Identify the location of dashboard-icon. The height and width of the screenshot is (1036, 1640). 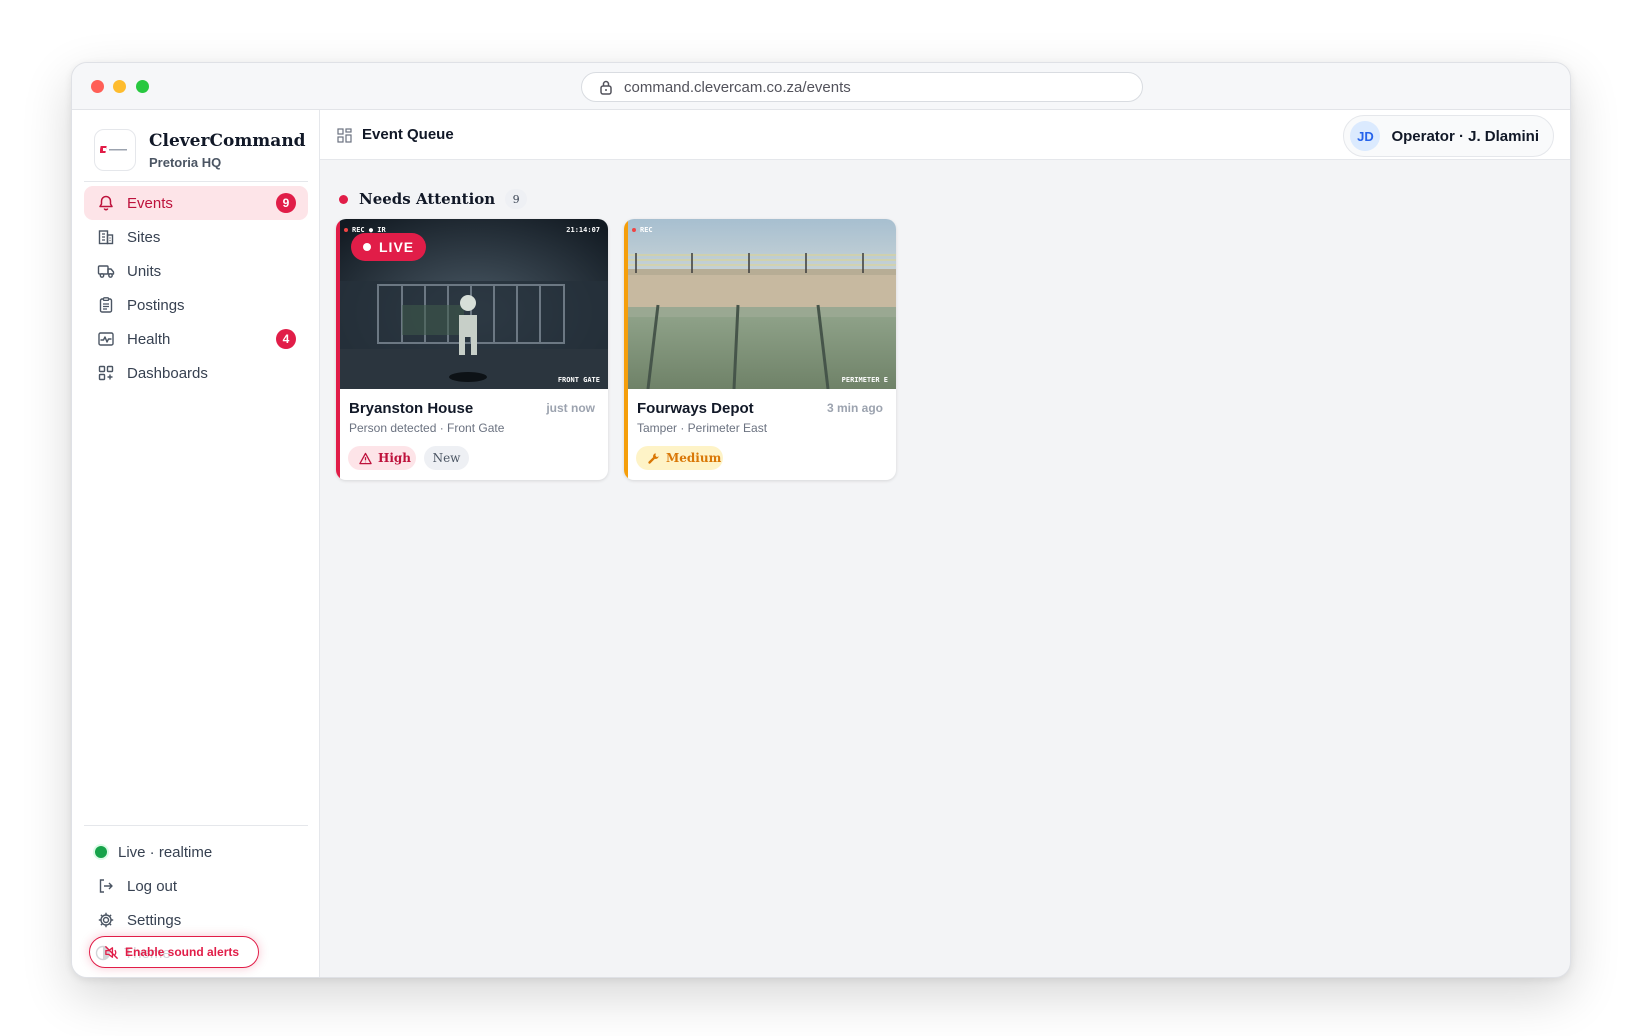
(106, 373).